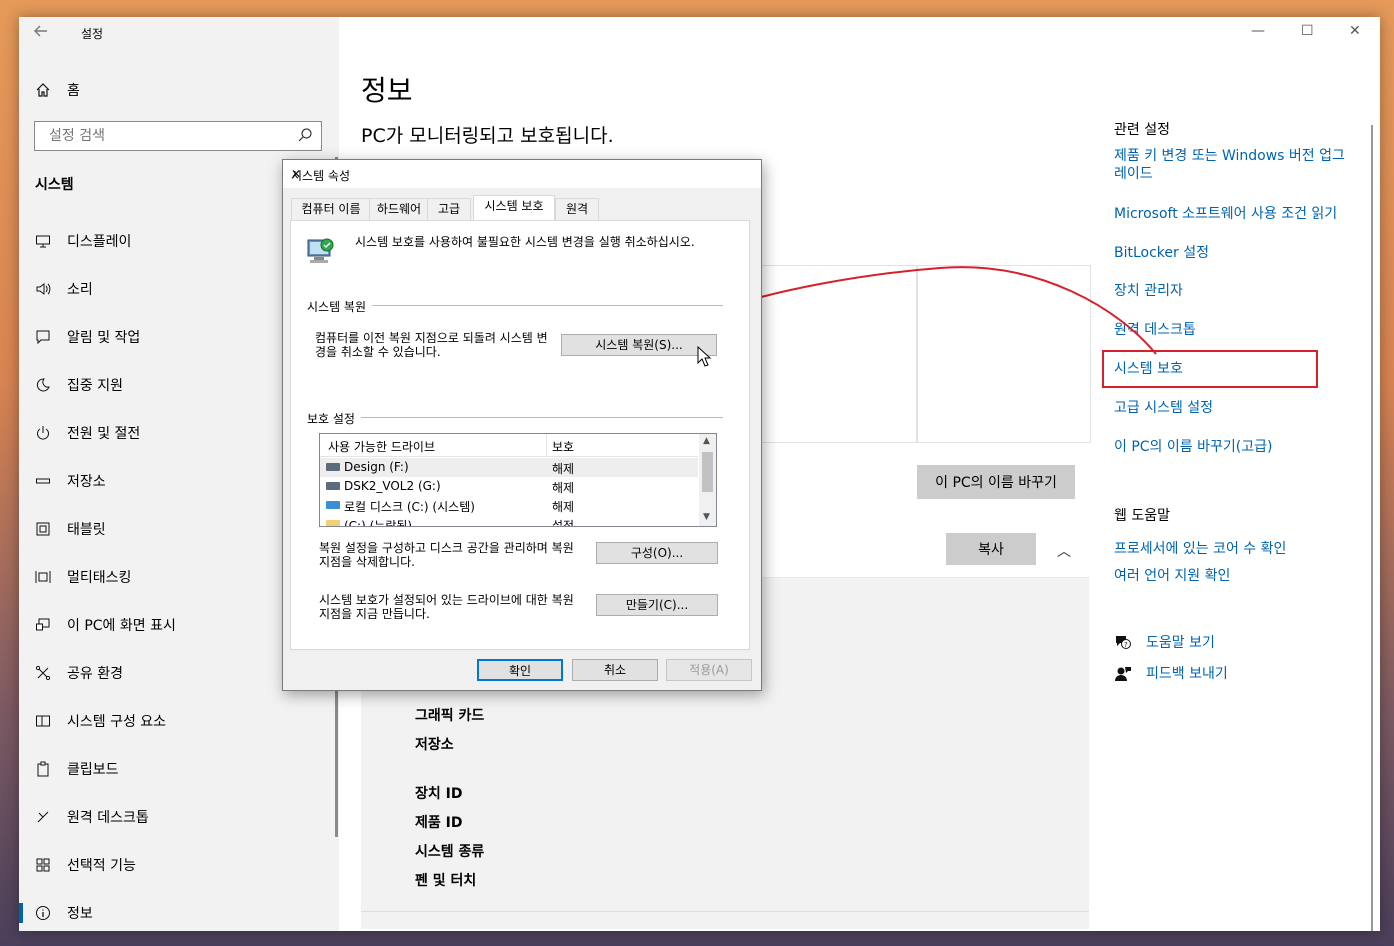 Image resolution: width=1394 pixels, height=946 pixels. I want to click on mouse-cursor-icon, so click(705, 358).